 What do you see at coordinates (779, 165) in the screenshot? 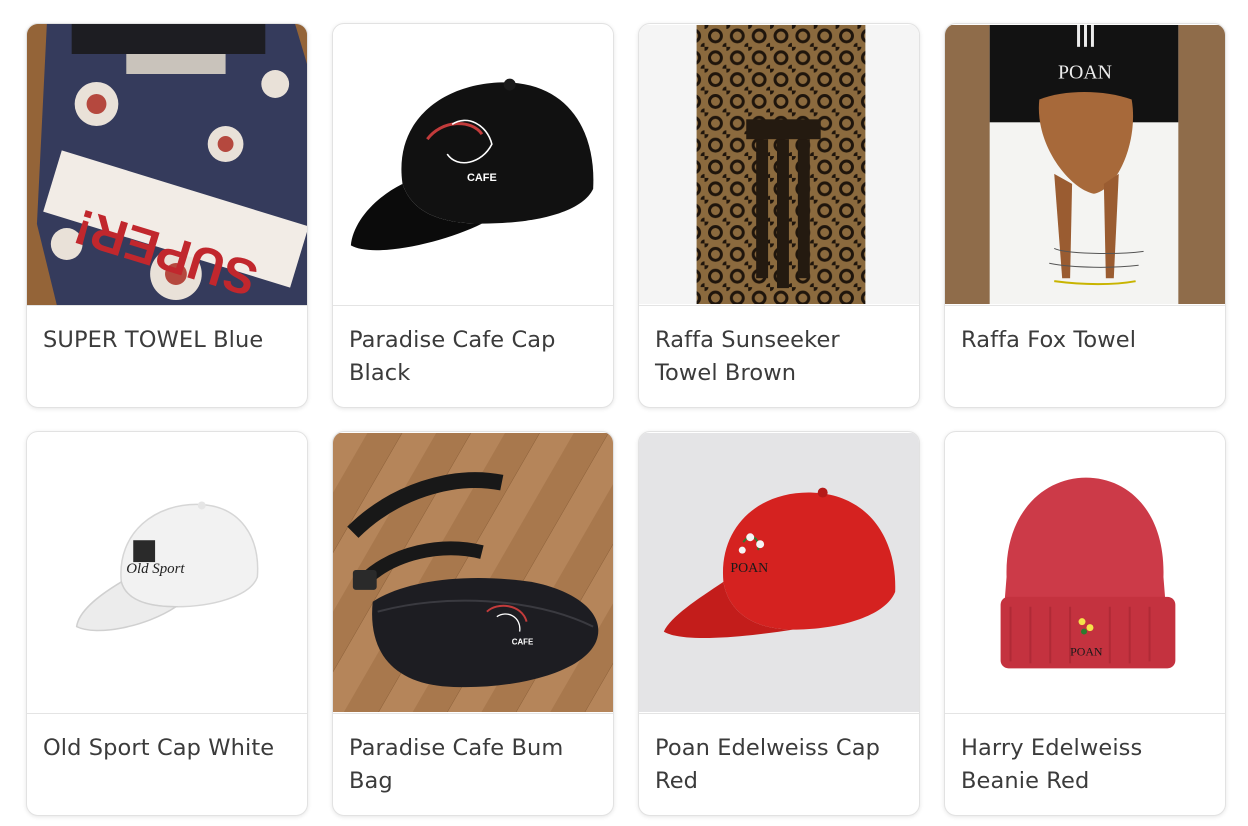
I see `brown-towel-image` at bounding box center [779, 165].